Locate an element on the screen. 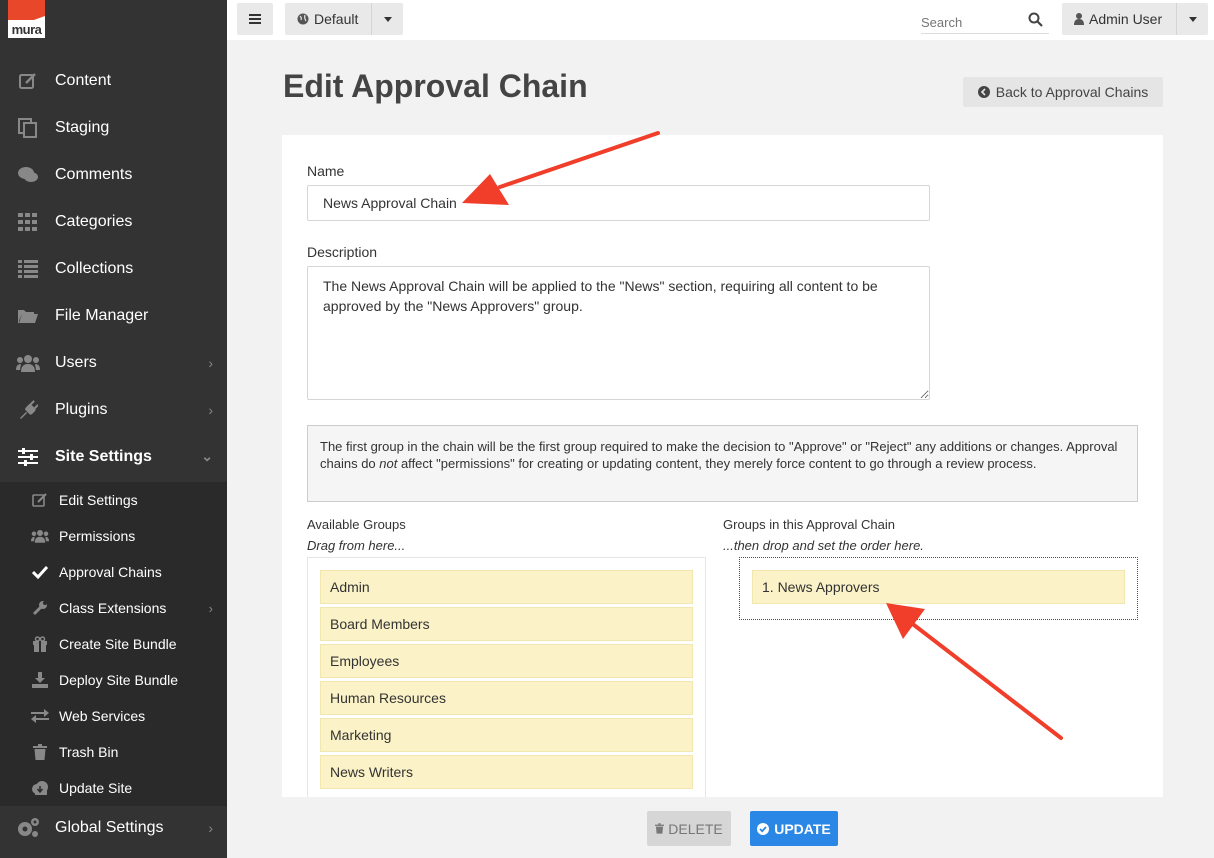 This screenshot has height=858, width=1214. submenu-item-create-site-bundle: Create Site Bundle is located at coordinates (113, 644).